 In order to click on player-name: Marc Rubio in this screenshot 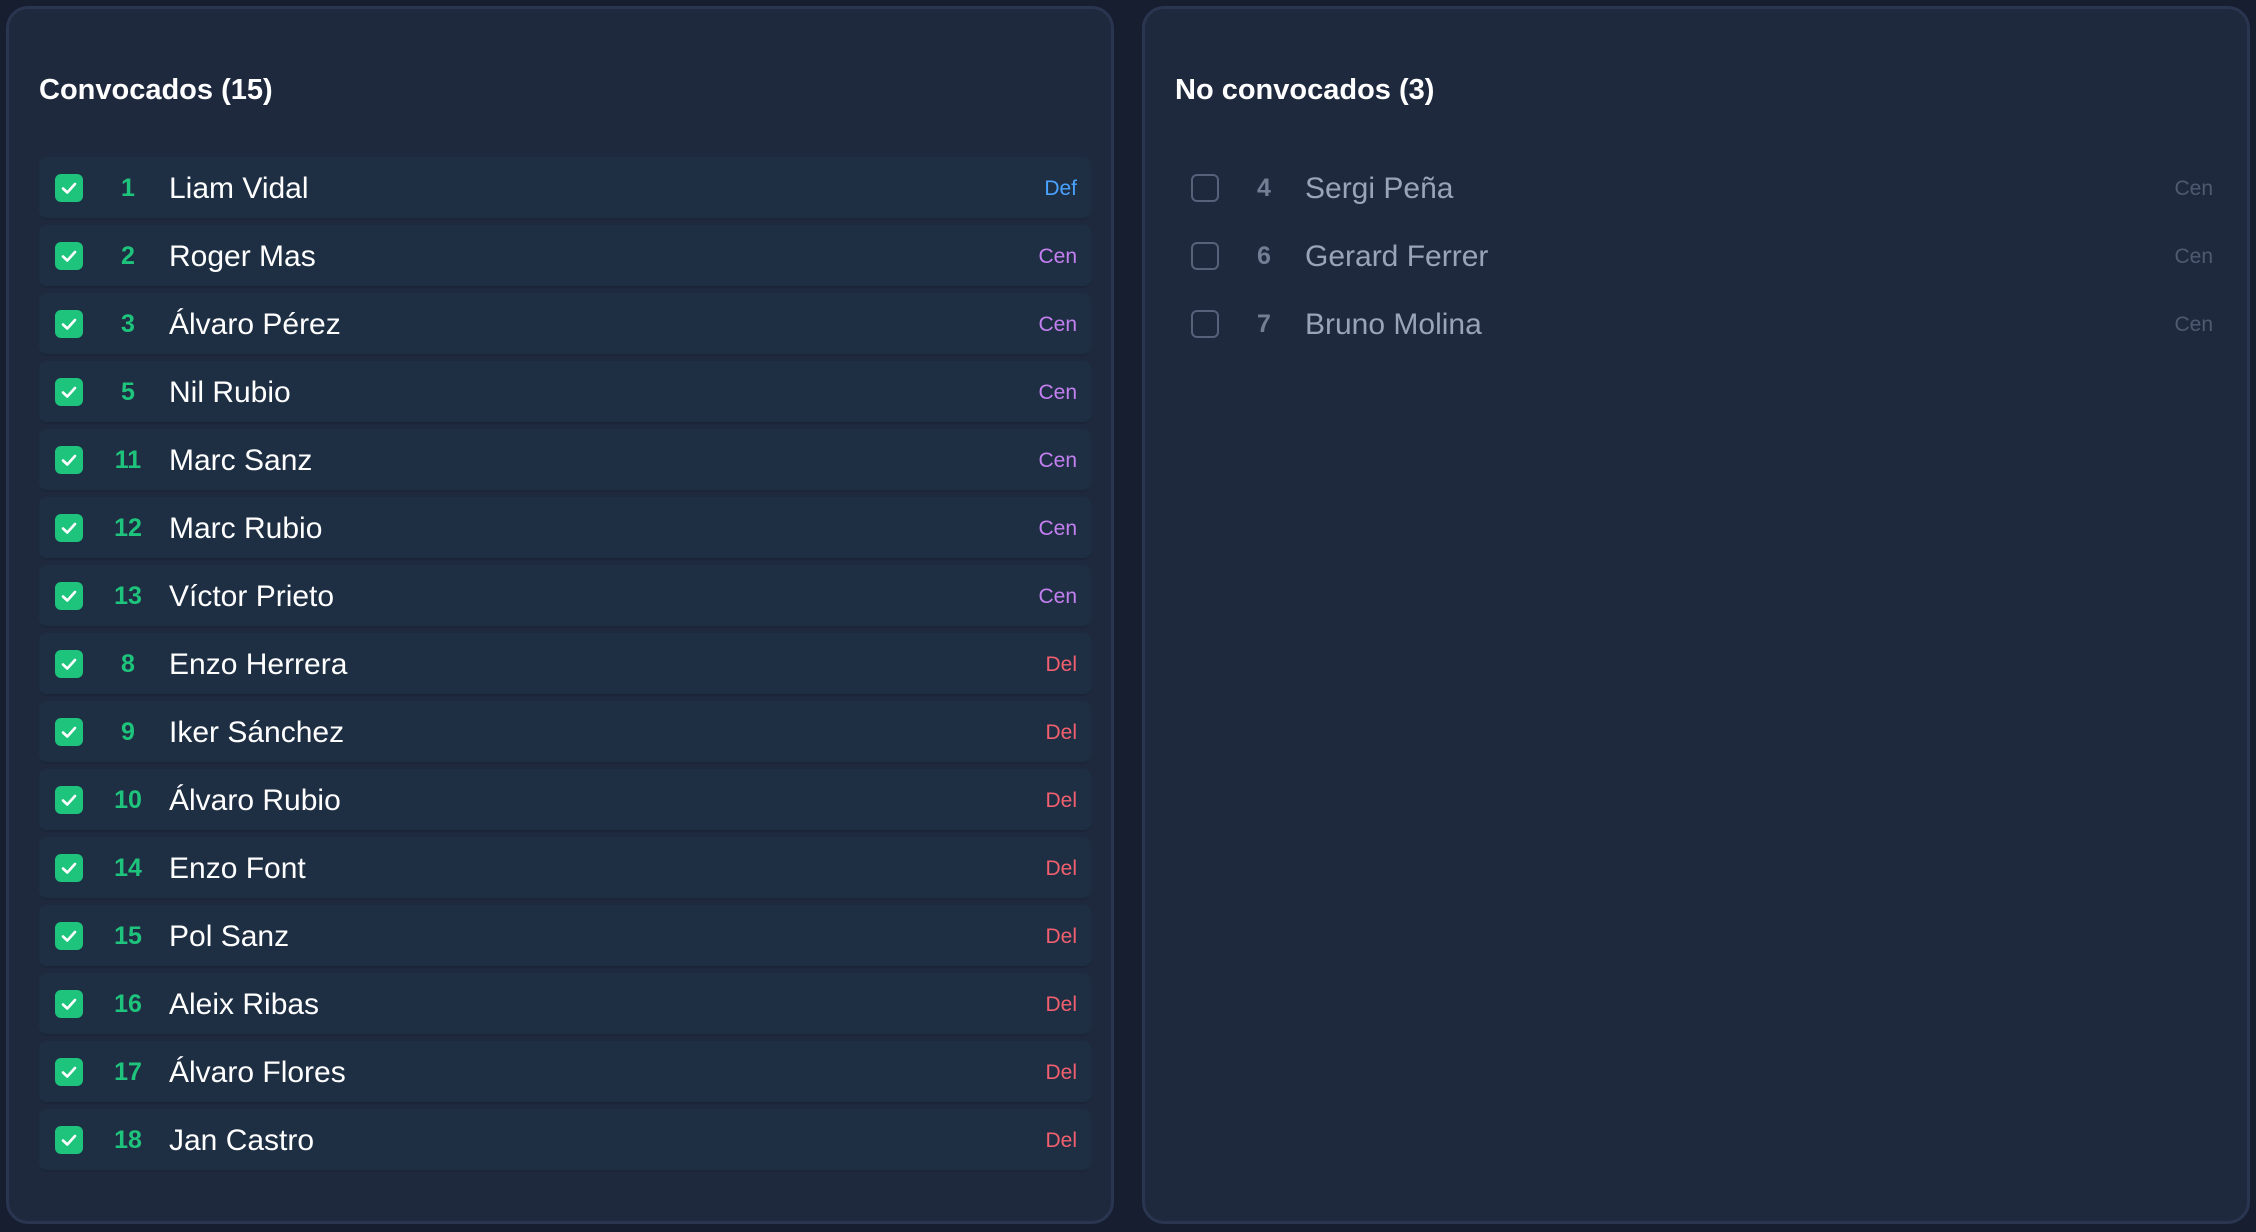, I will do `click(246, 528)`.